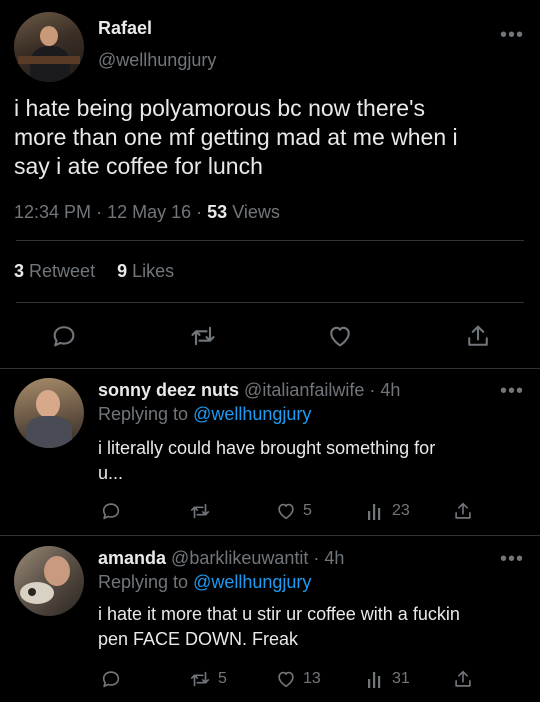  I want to click on views-count: 53, so click(217, 212).